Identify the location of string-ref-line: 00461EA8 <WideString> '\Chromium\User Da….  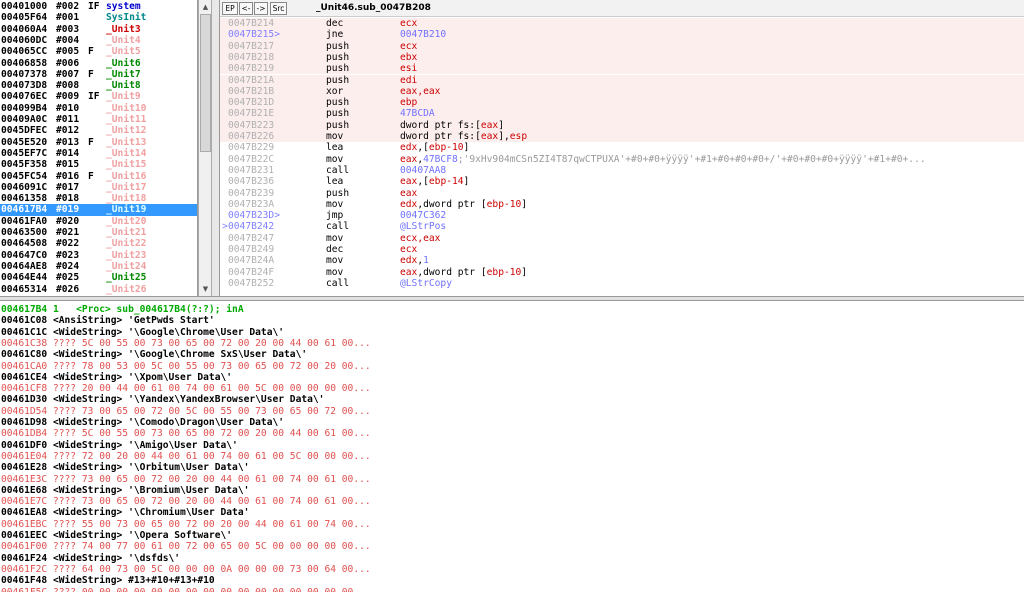
(511, 512).